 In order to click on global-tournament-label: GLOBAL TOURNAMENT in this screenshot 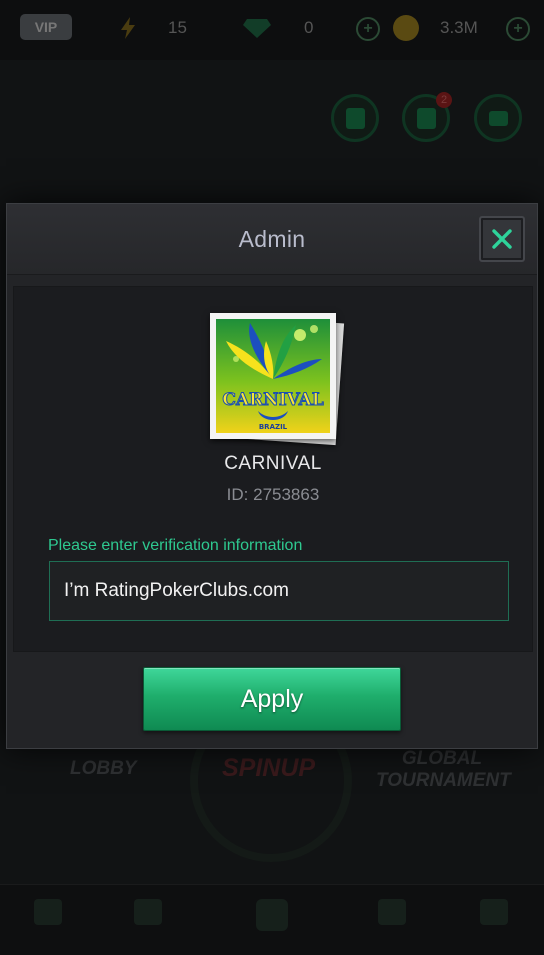, I will do `click(443, 770)`.